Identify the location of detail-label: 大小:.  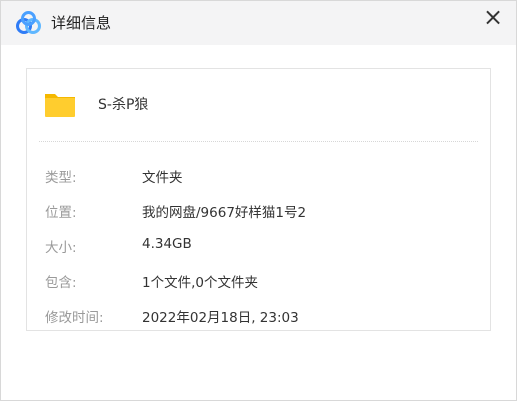
(61, 248).